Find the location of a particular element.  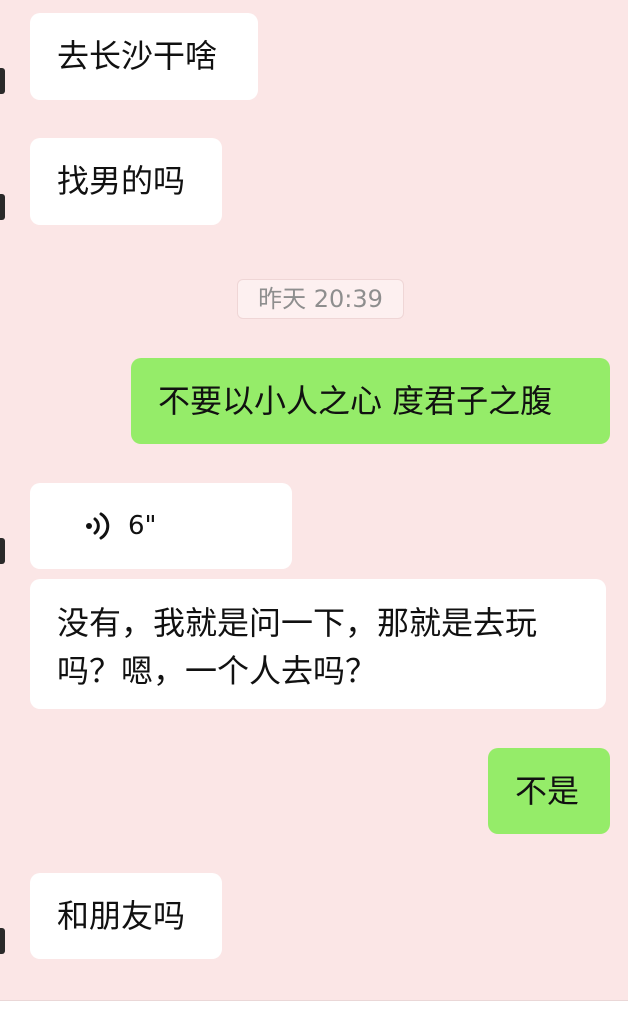

message-text: 不是 is located at coordinates (547, 791).